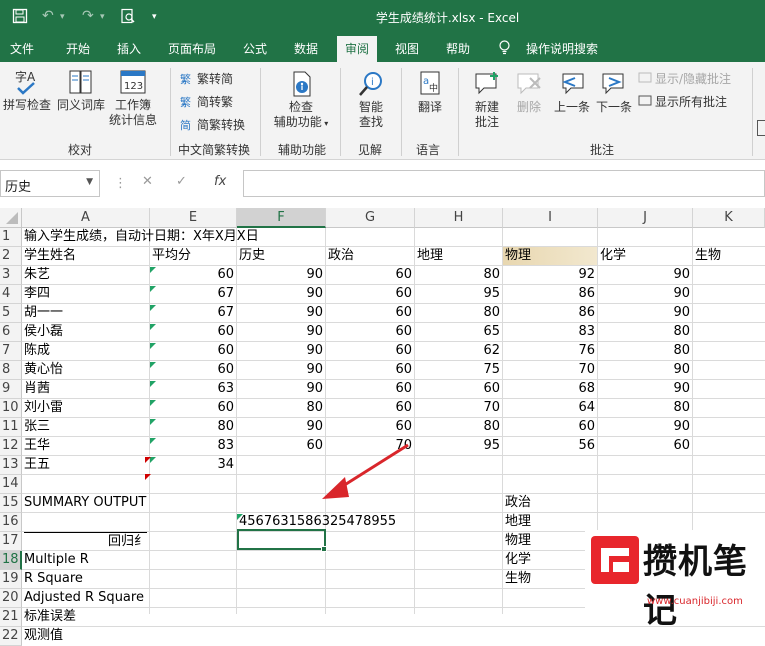 The height and width of the screenshot is (646, 765). I want to click on row-header-14: 14, so click(11, 484).